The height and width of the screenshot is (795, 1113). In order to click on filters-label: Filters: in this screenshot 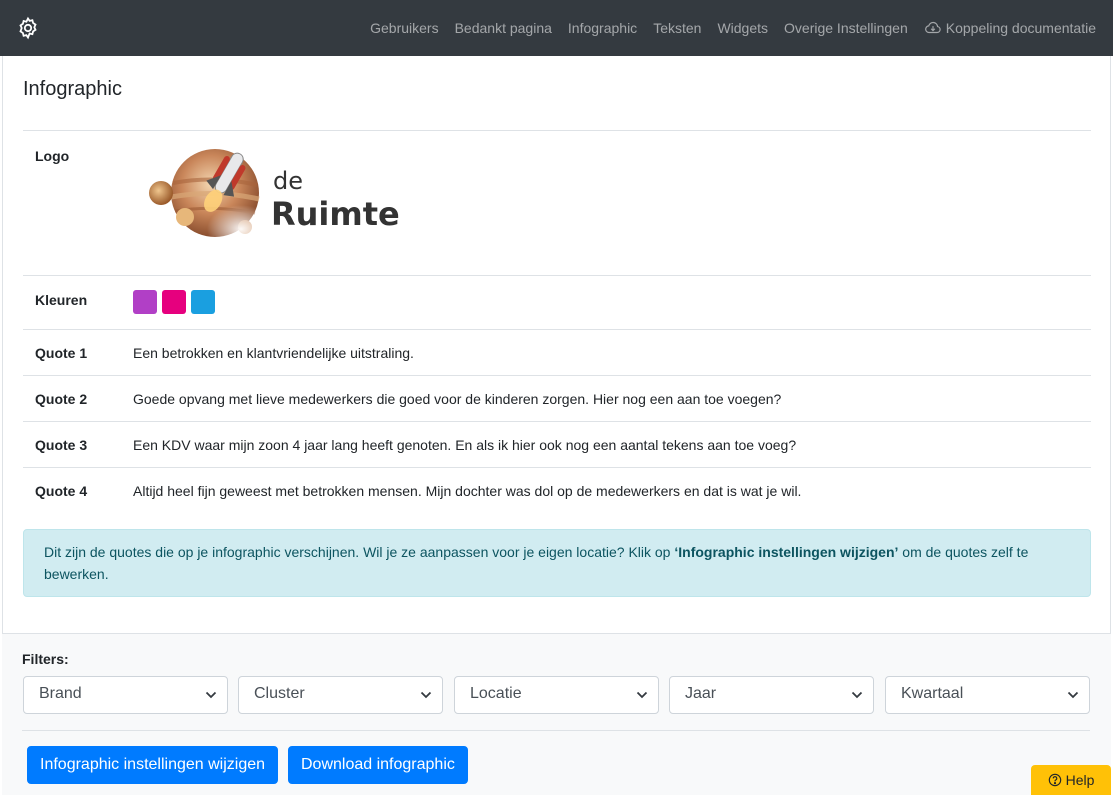, I will do `click(45, 659)`.